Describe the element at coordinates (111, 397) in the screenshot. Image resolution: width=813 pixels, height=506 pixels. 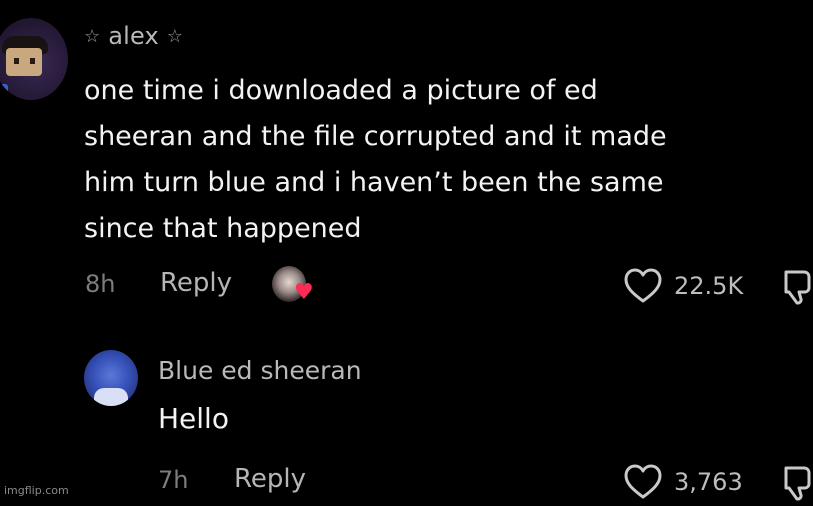
I see `avatar-shirt` at that location.